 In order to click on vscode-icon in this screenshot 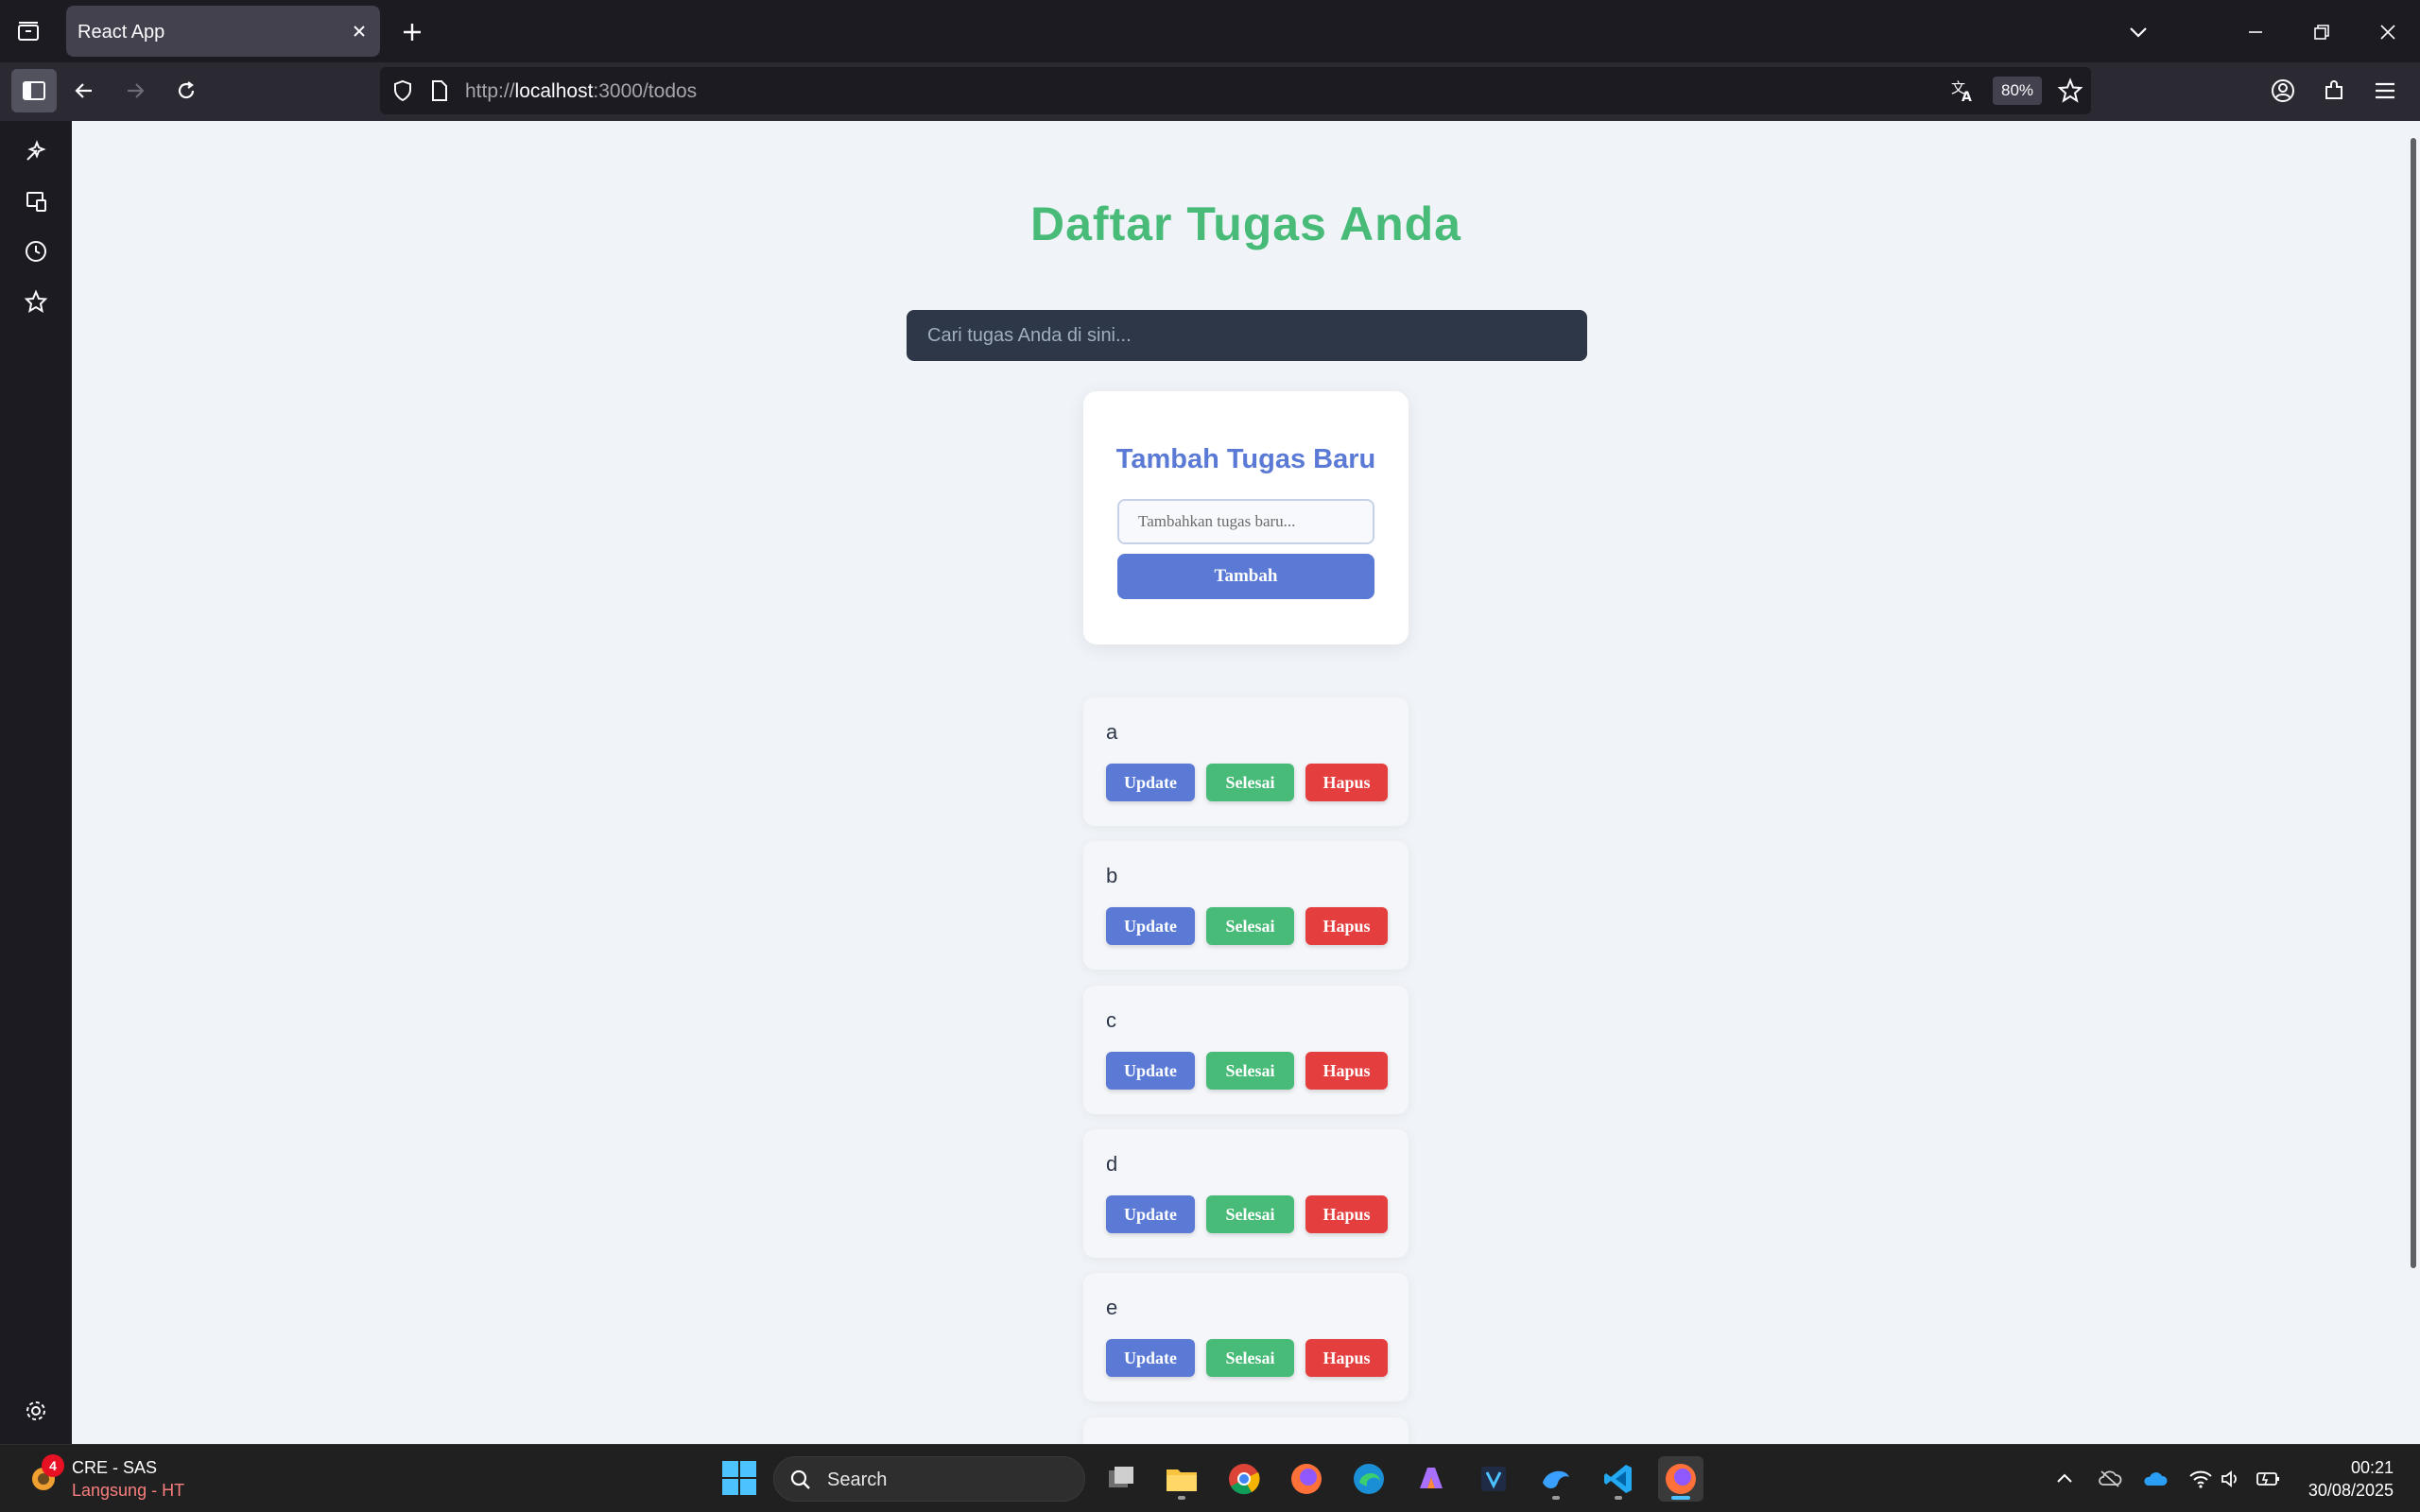, I will do `click(1618, 1479)`.